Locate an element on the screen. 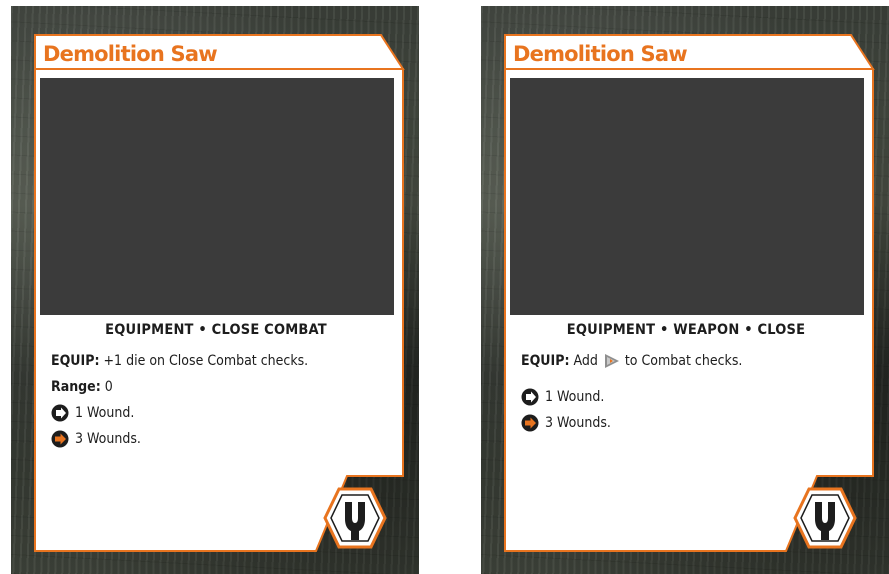 The image size is (889, 574). equip-line: EQUIP: +1 die on Close Combat checks. is located at coordinates (222, 361).